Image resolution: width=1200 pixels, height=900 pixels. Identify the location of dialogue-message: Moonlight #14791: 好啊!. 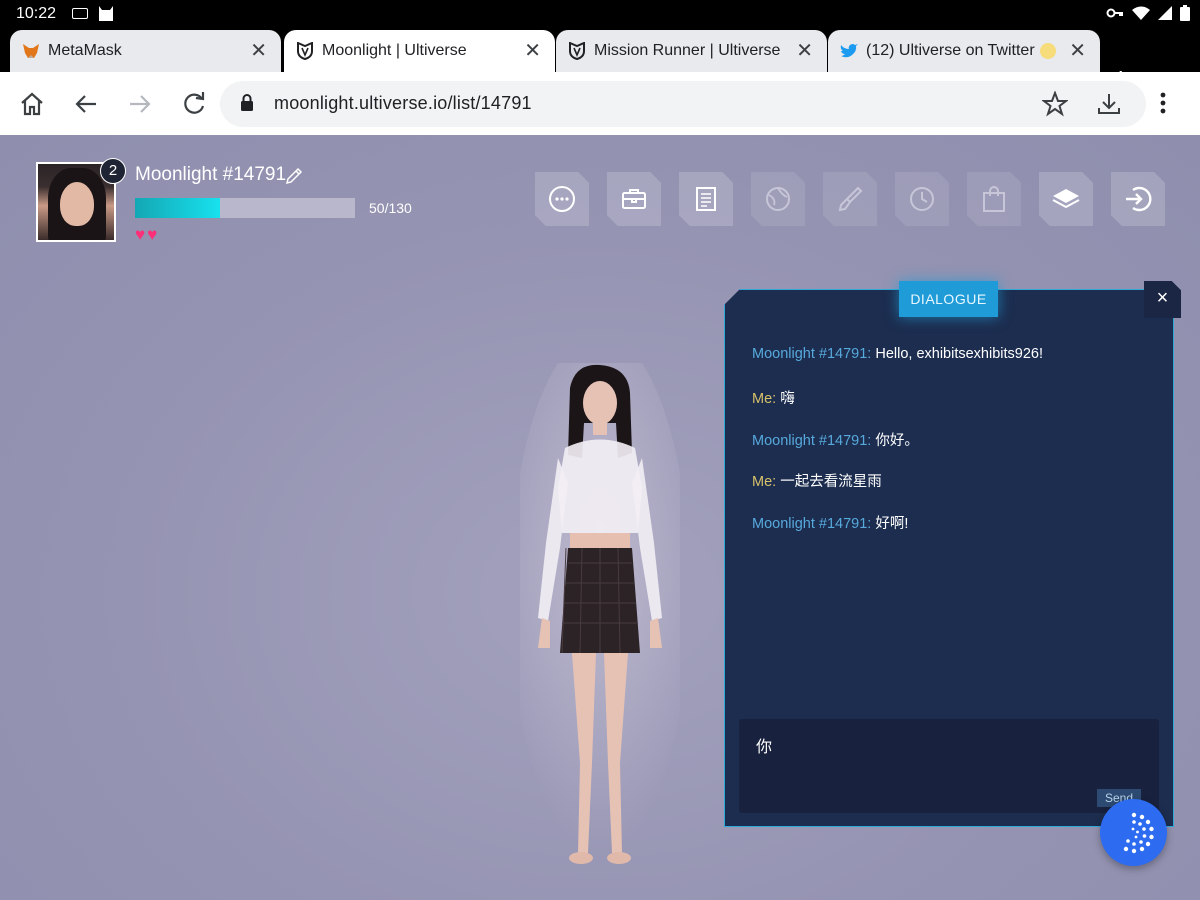
(830, 522).